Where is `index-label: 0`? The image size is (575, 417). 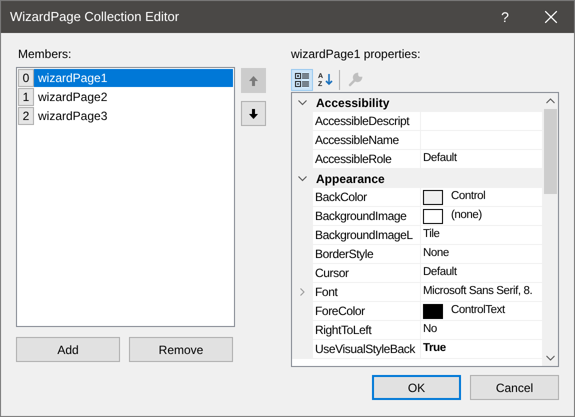 index-label: 0 is located at coordinates (26, 78).